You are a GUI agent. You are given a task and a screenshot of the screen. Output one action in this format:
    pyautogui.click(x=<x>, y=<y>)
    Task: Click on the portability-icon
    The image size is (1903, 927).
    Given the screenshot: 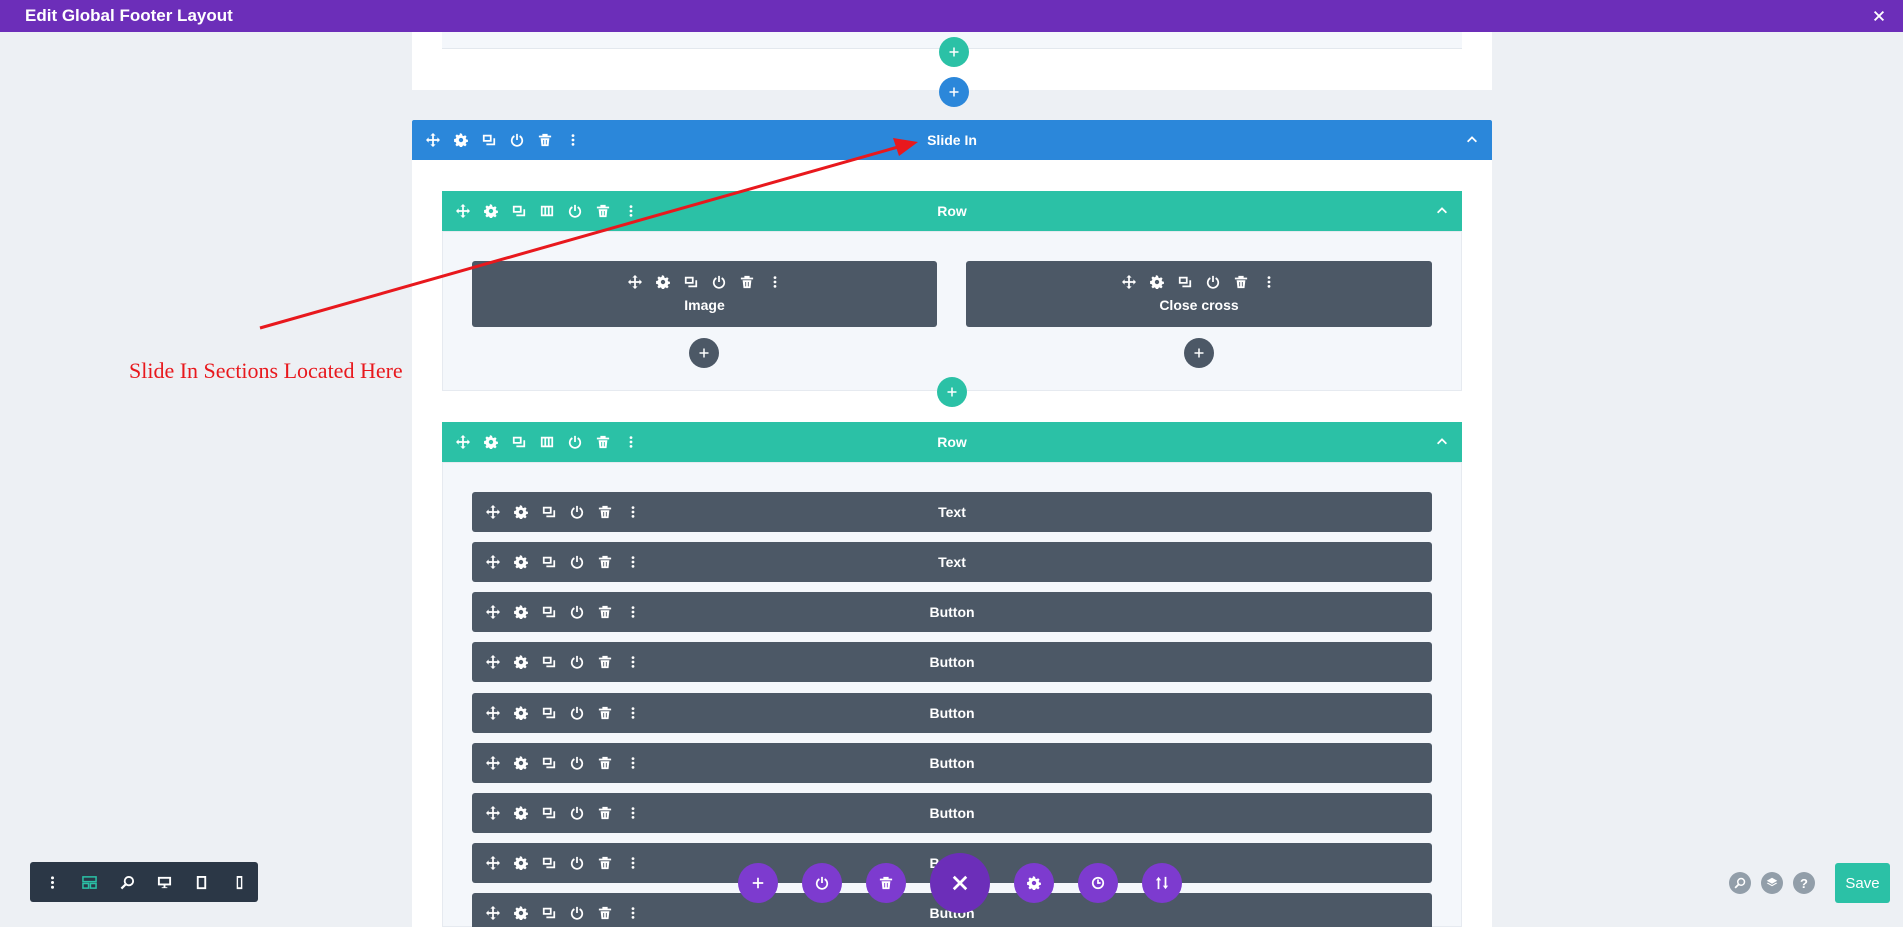 What is the action you would take?
    pyautogui.click(x=1162, y=883)
    